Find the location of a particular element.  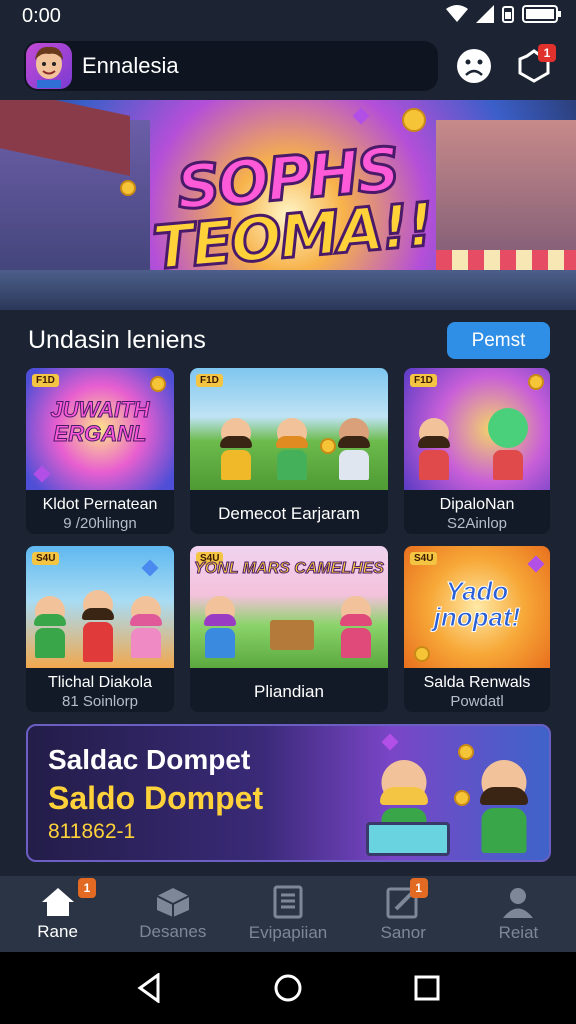

signal-icon is located at coordinates (485, 16).